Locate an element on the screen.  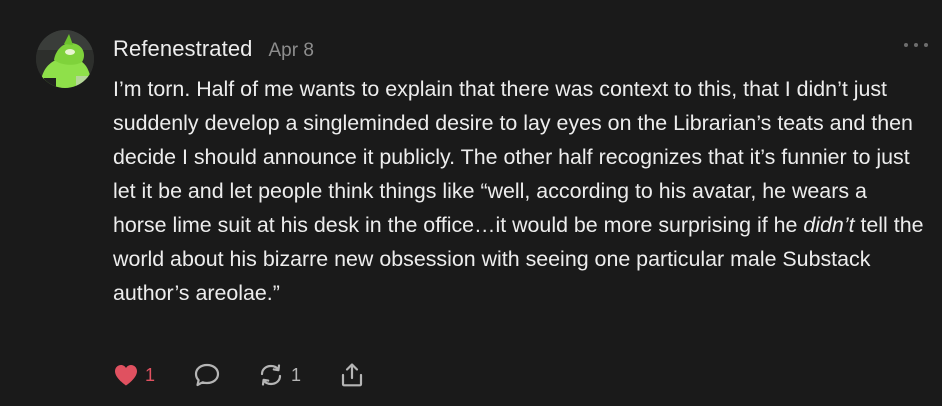
like-count: 1 is located at coordinates (150, 374).